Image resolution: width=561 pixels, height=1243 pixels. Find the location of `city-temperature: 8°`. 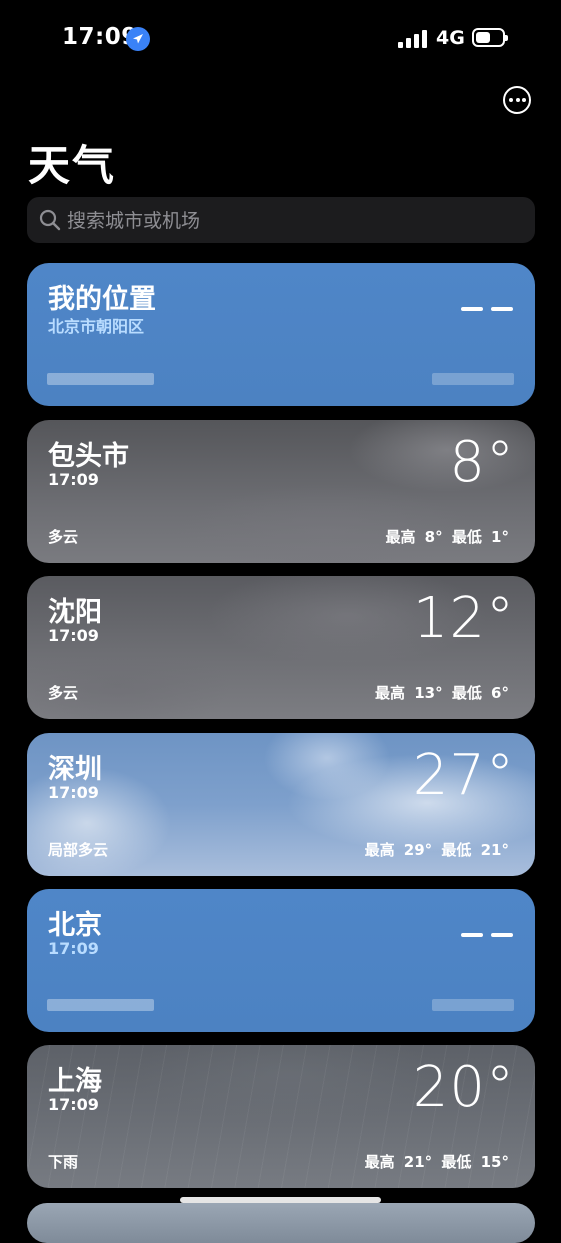

city-temperature: 8° is located at coordinates (482, 462).